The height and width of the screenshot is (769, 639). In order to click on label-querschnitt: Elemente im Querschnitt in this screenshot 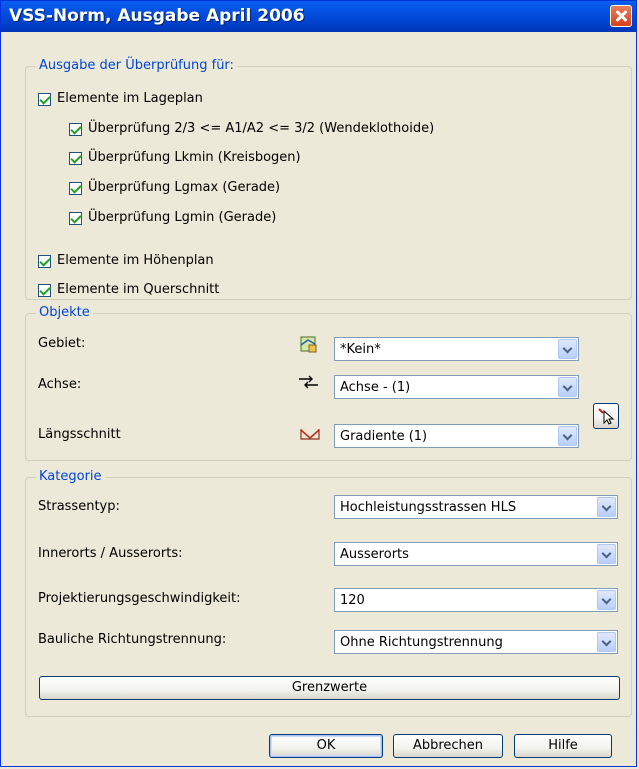, I will do `click(138, 289)`.